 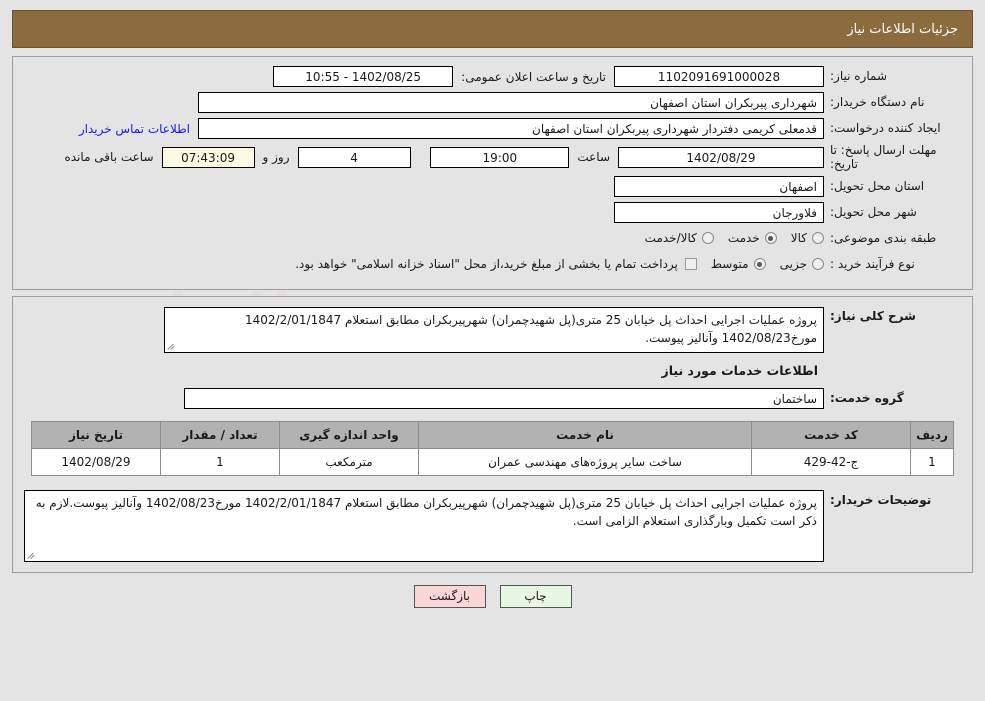 I want to click on category-option-label: خدمت, so click(x=743, y=238).